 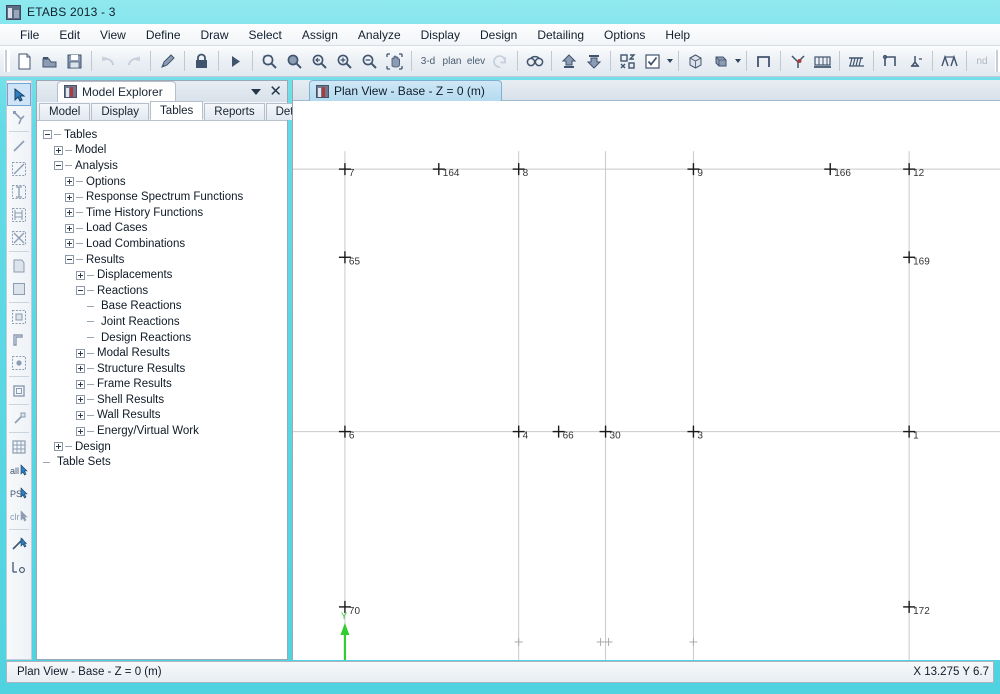 What do you see at coordinates (369, 61) in the screenshot?
I see `zoom-out-icon` at bounding box center [369, 61].